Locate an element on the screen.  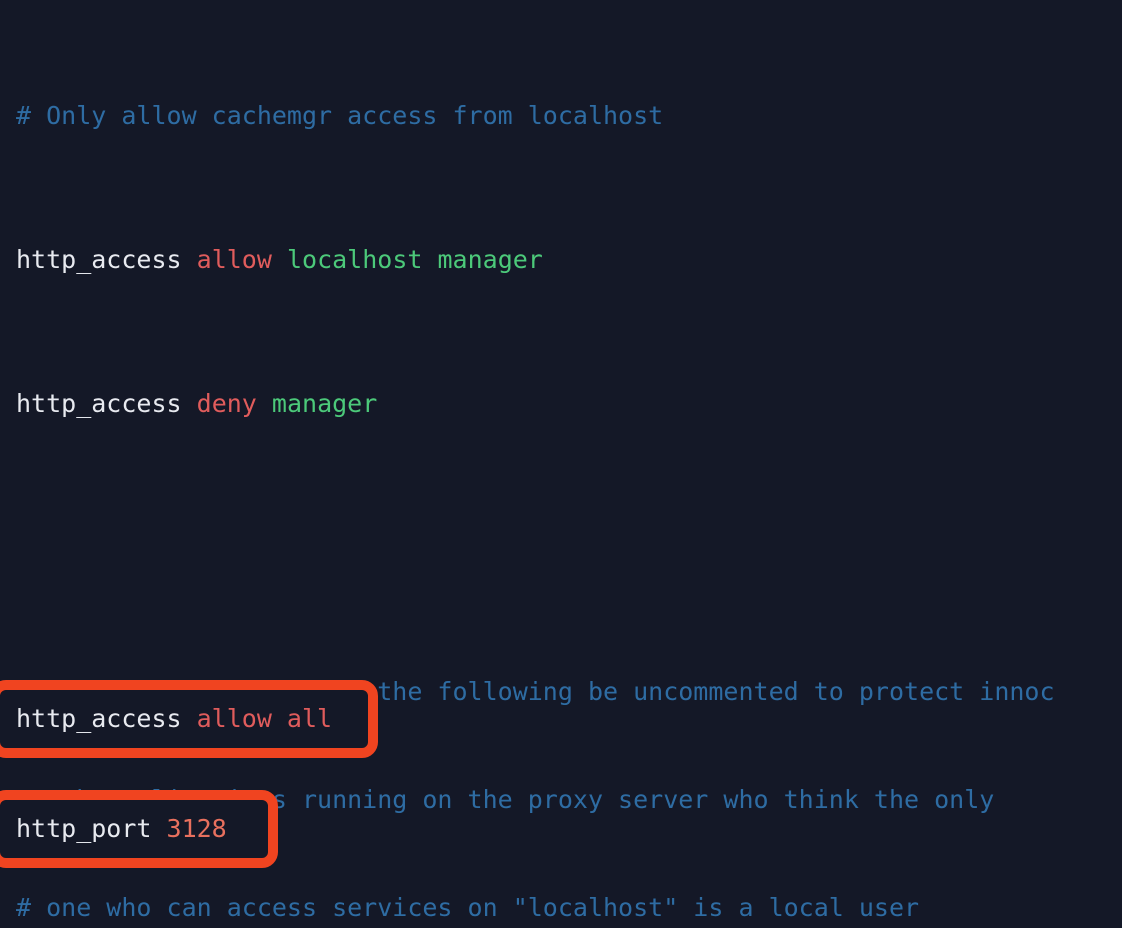
code-line-3-blank is located at coordinates (569, 548).